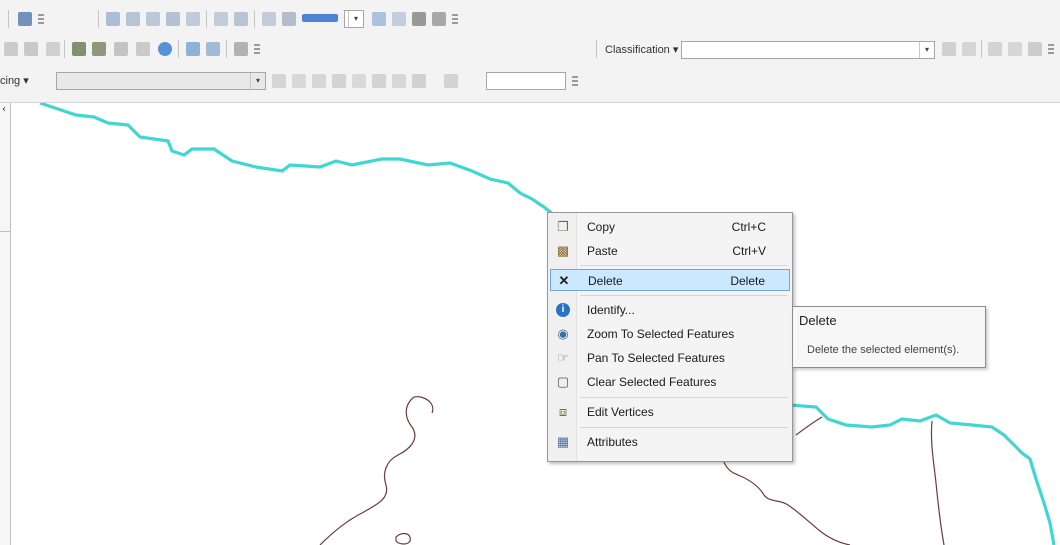  What do you see at coordinates (602, 251) in the screenshot?
I see `menu-item-label: Paste` at bounding box center [602, 251].